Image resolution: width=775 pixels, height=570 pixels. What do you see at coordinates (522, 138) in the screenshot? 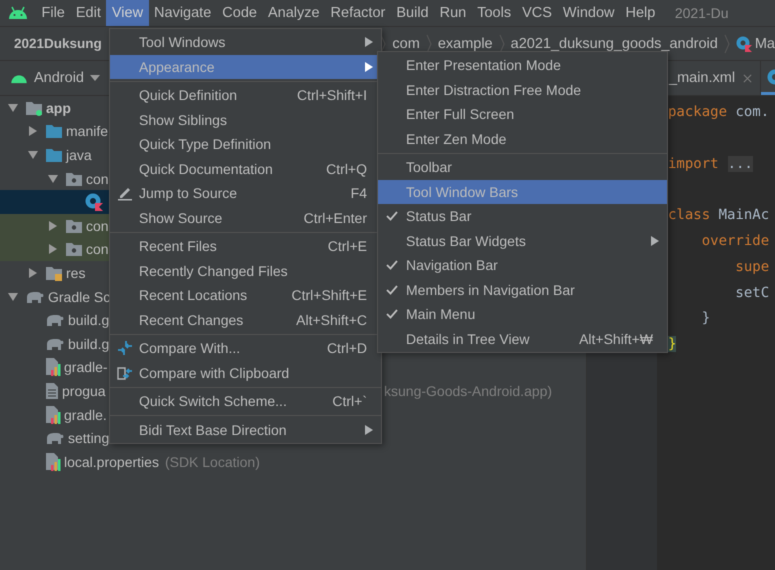
I see `menu-item: Enter Zen Mode` at bounding box center [522, 138].